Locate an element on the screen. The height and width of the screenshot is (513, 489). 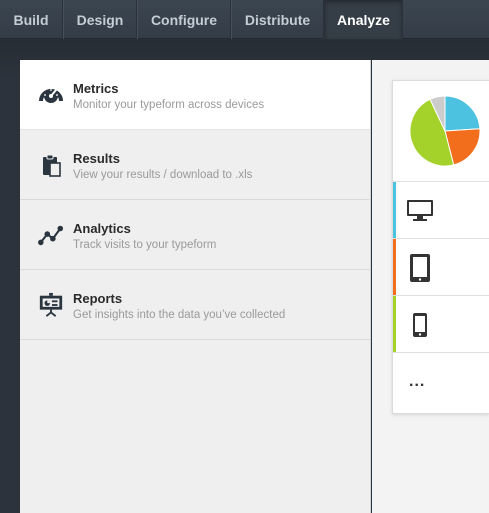
tablet-icon is located at coordinates (420, 268).